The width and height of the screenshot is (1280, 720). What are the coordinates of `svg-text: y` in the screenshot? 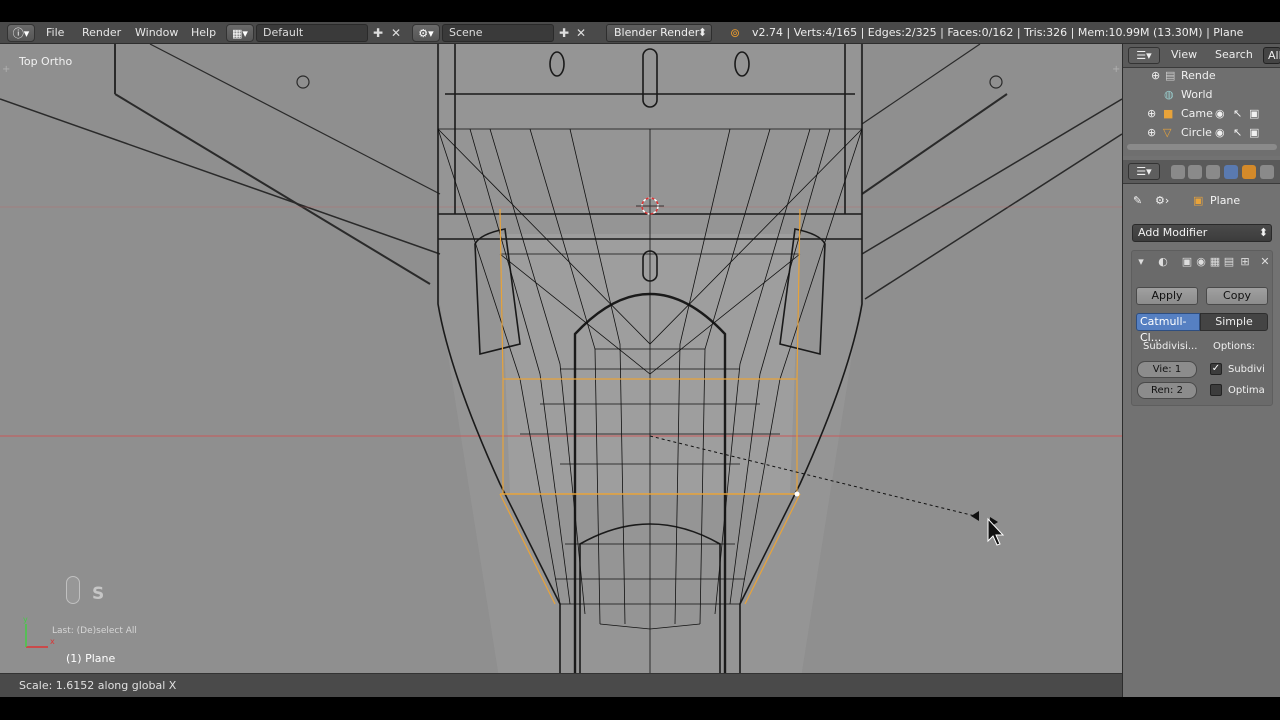 It's located at (25, 619).